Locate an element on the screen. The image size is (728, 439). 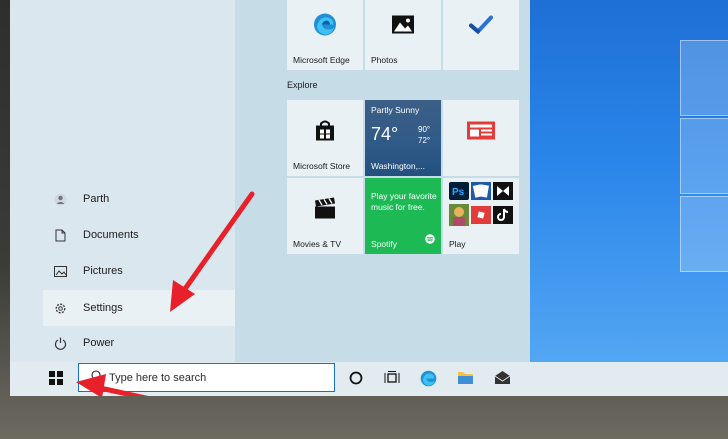
arrow-to-start is located at coordinates (112, 385).